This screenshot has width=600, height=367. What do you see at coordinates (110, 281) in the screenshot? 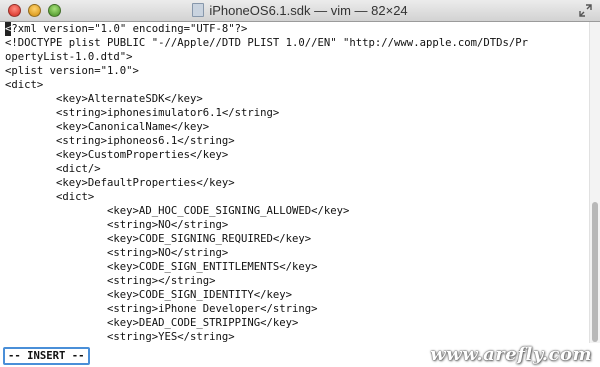
I see `editor-line-19: <string></string>` at bounding box center [110, 281].